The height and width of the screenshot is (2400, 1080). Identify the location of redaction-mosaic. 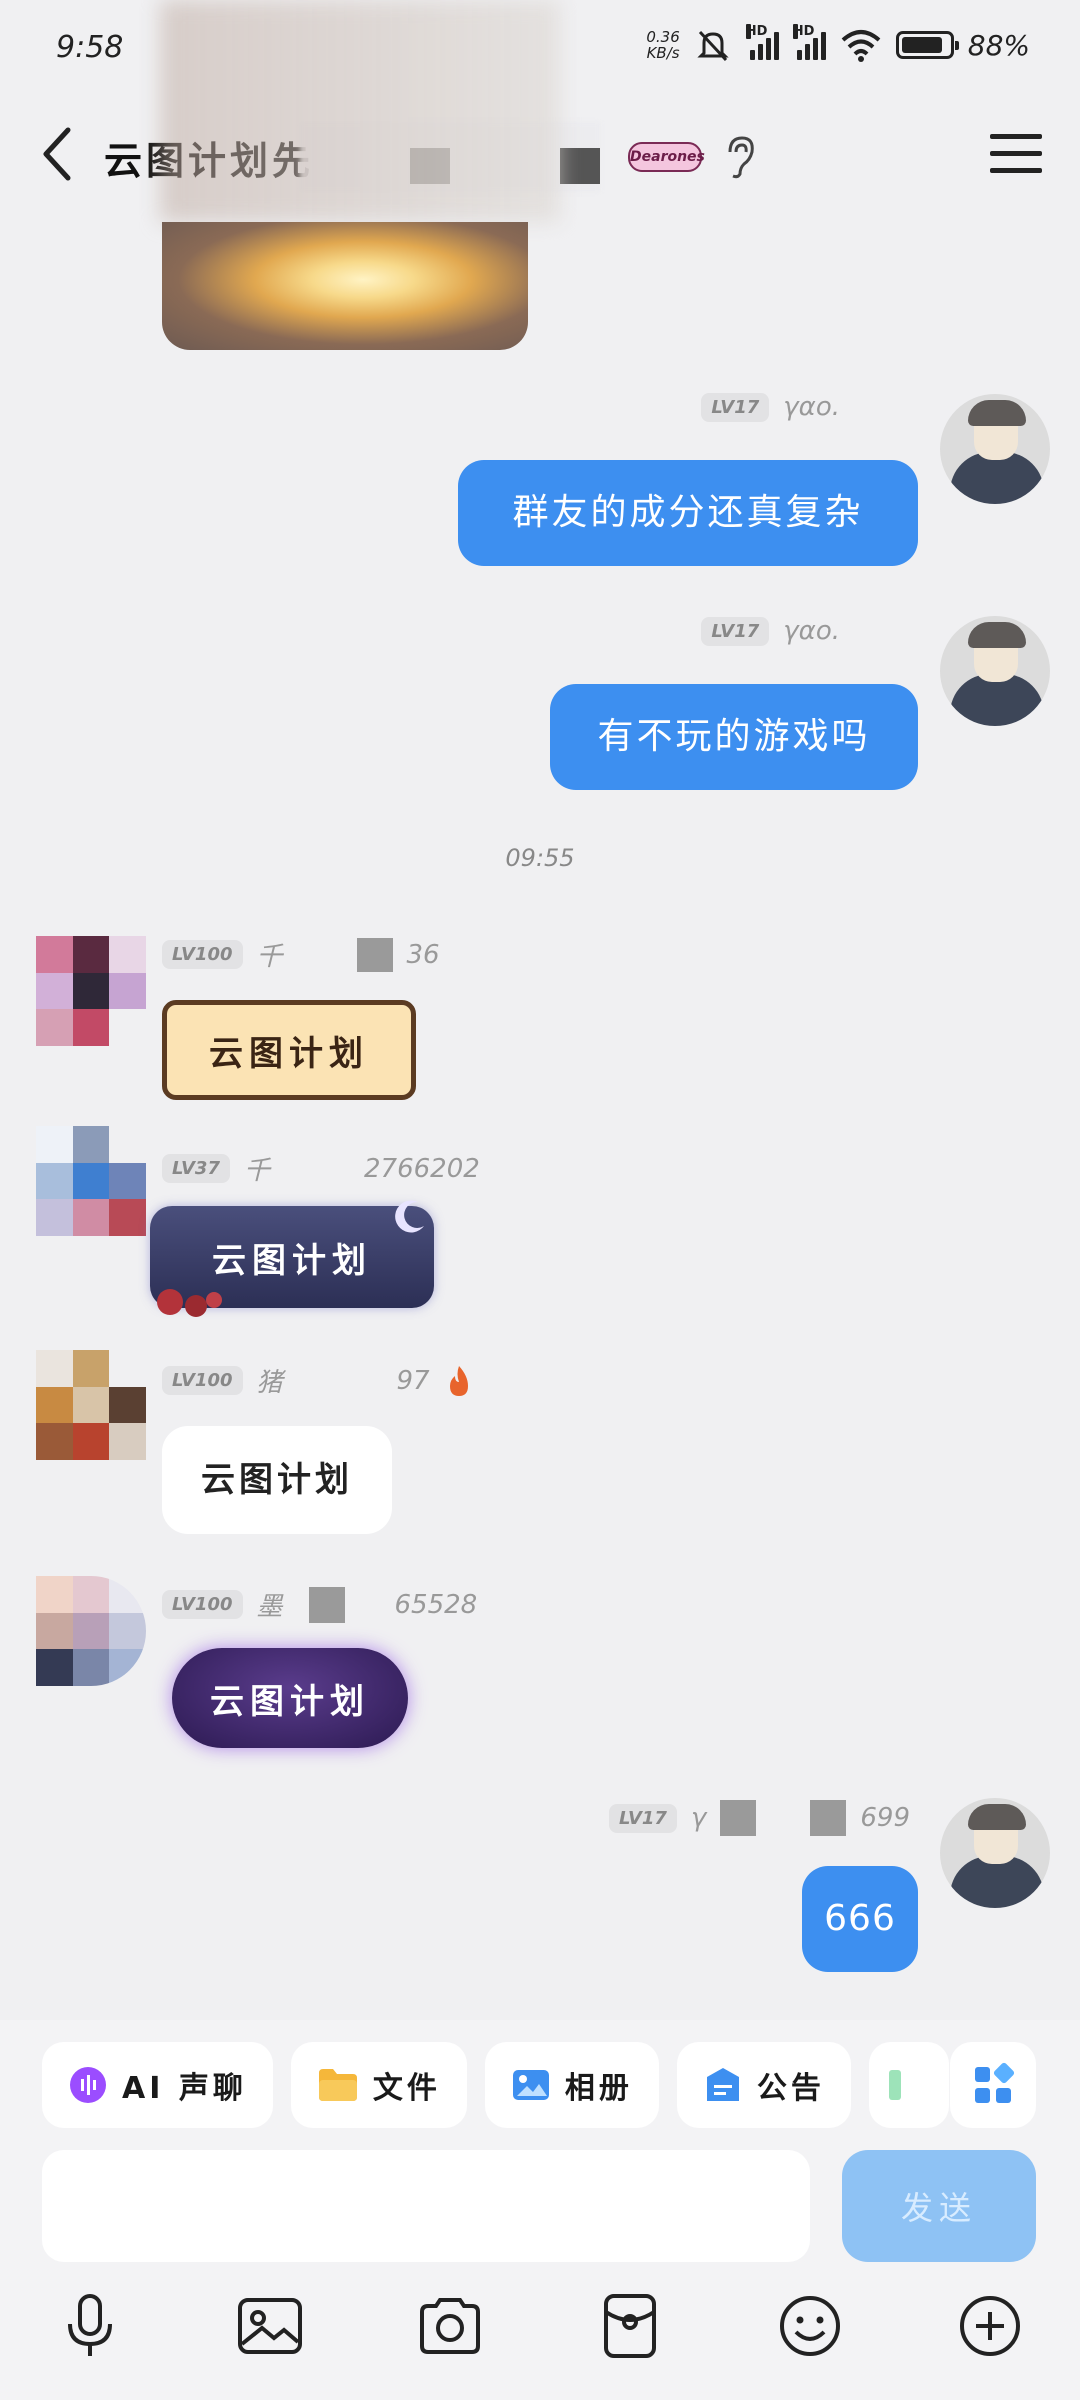
(580, 166).